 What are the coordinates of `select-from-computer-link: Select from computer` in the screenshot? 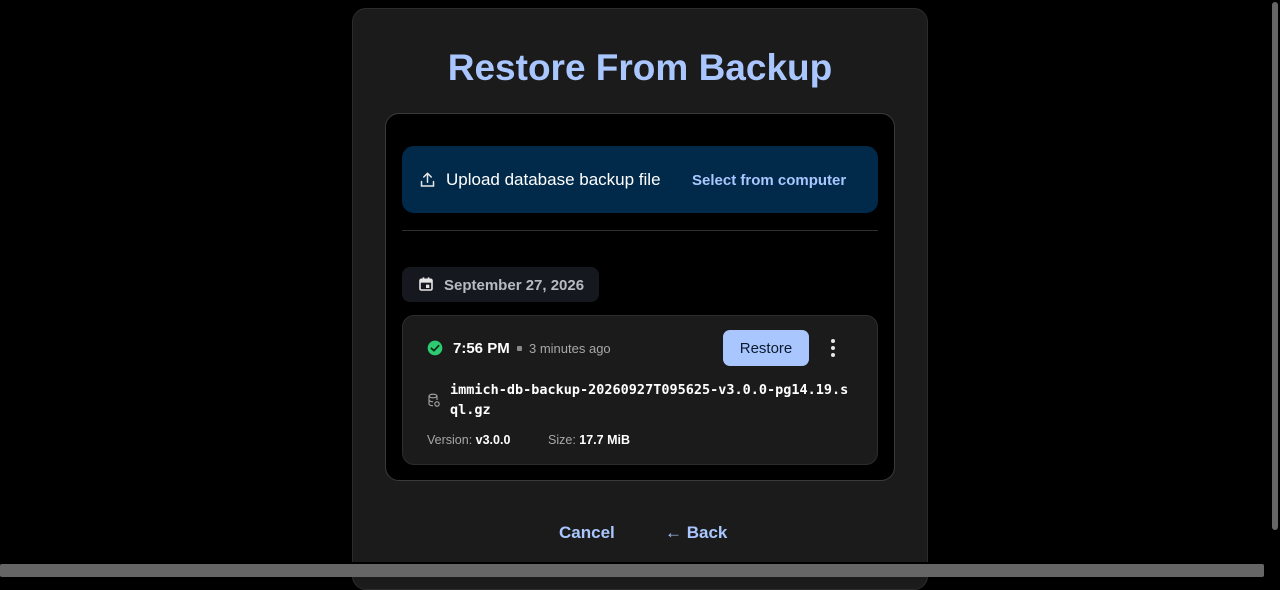 It's located at (769, 180).